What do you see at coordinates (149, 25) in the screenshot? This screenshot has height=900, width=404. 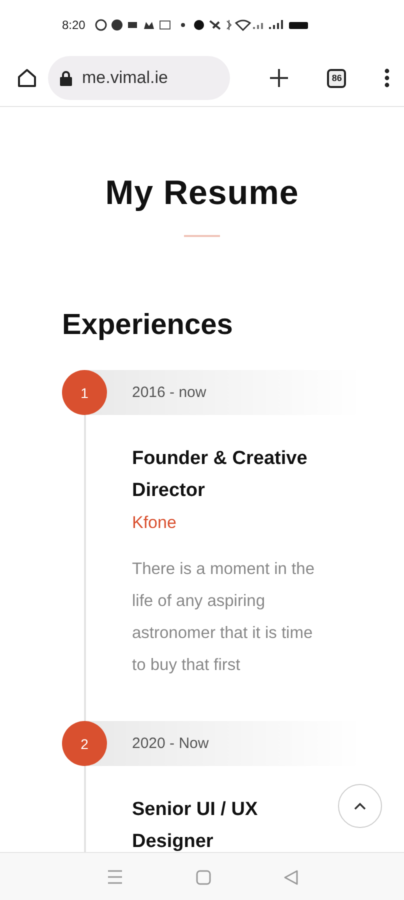 I see `crown-icon` at bounding box center [149, 25].